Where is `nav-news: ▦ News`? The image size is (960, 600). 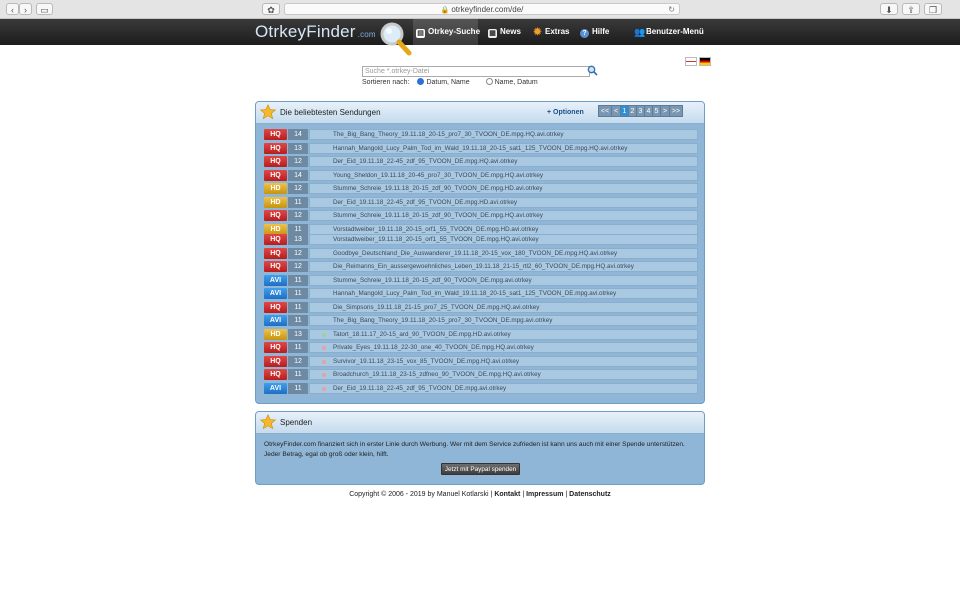 nav-news: ▦ News is located at coordinates (504, 32).